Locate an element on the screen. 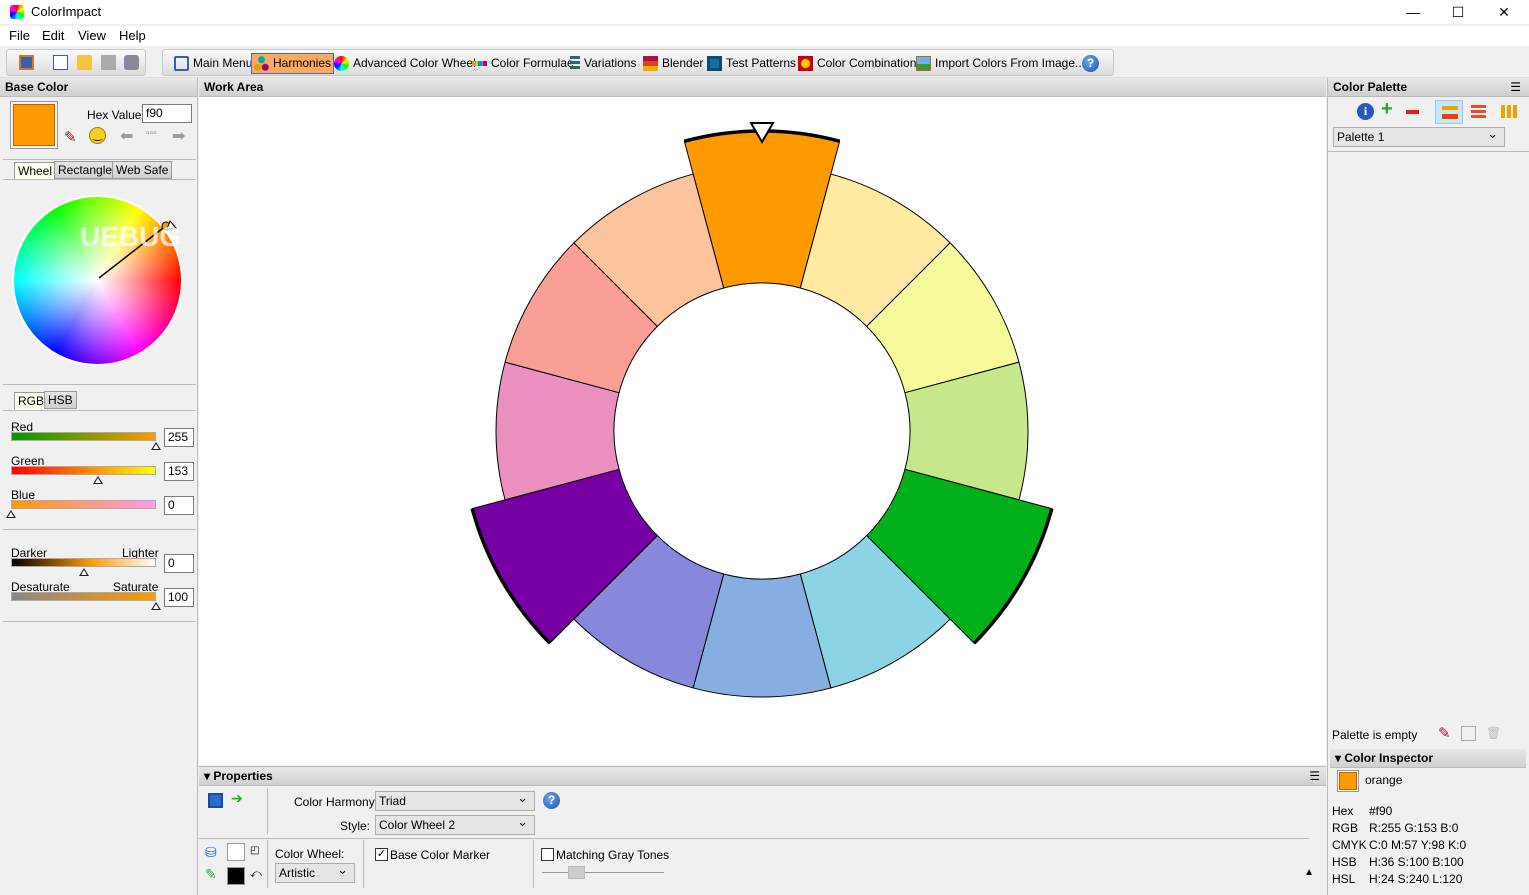 Image resolution: width=1529 pixels, height=895 pixels. list-view-button is located at coordinates (1449, 112).